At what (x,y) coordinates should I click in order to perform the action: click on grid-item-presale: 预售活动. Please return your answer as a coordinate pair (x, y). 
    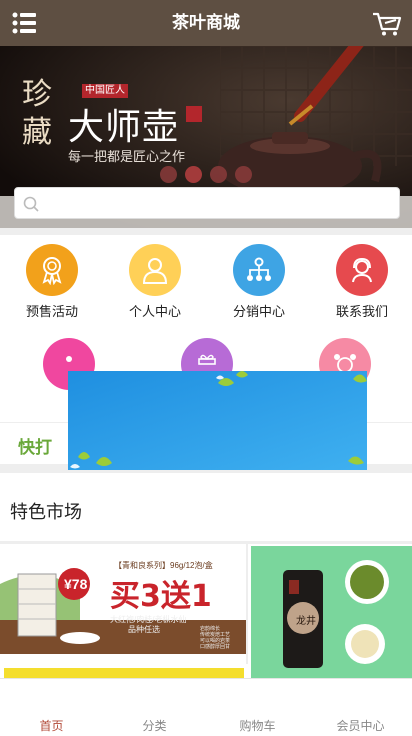
    Looking at the image, I should click on (52, 282).